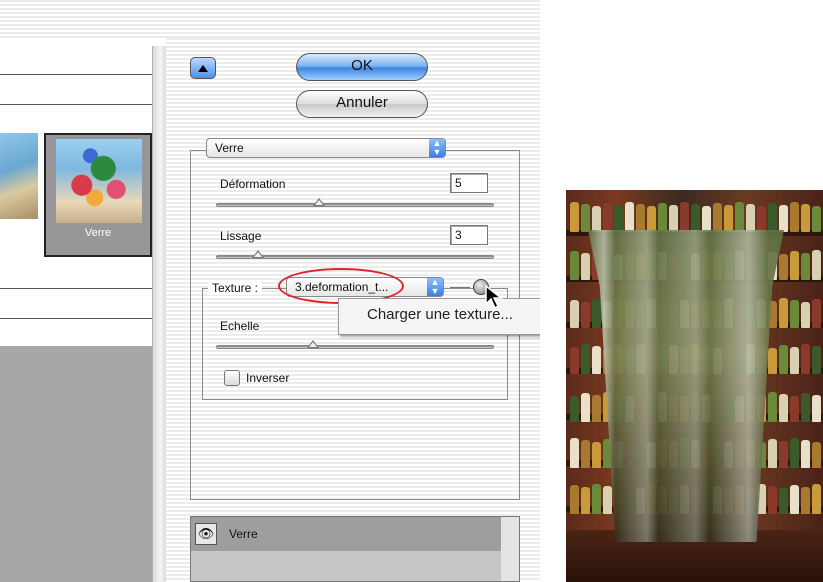 This screenshot has width=823, height=582. I want to click on cancel-button: Annuler, so click(362, 104).